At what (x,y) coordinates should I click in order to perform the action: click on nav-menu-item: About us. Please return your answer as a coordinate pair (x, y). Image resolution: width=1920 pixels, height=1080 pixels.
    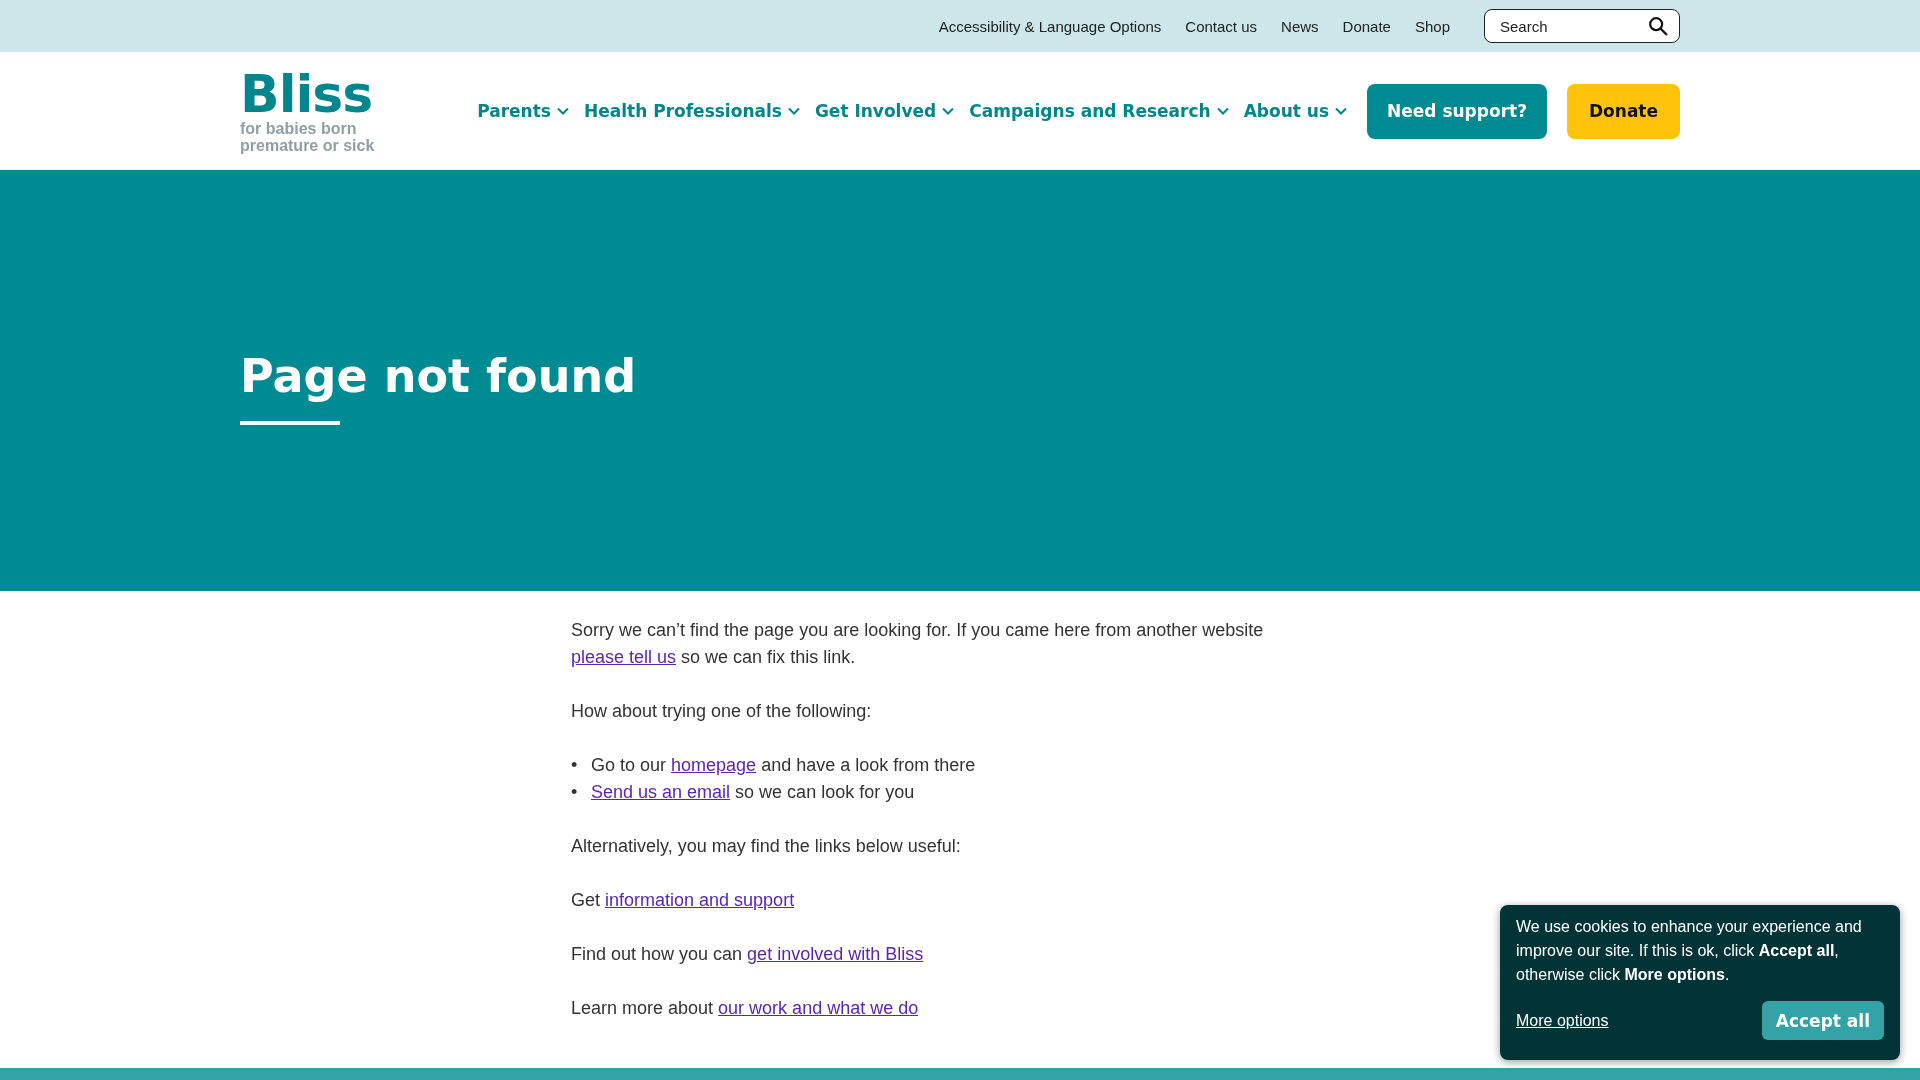
    Looking at the image, I should click on (1295, 111).